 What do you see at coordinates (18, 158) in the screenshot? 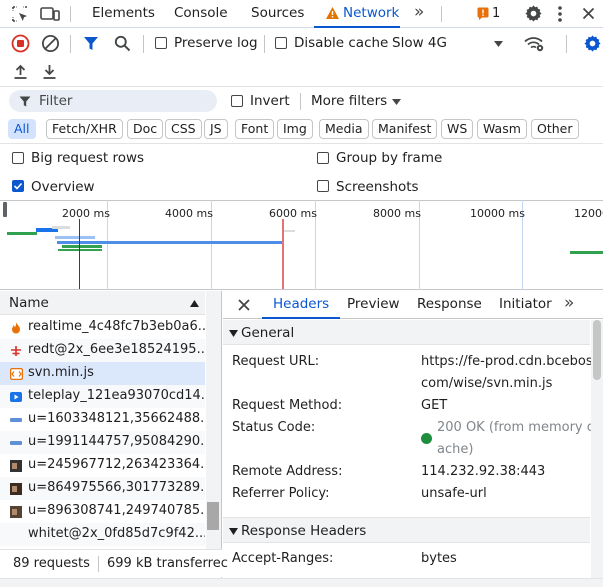
I see `big-request-rows-checkbox` at bounding box center [18, 158].